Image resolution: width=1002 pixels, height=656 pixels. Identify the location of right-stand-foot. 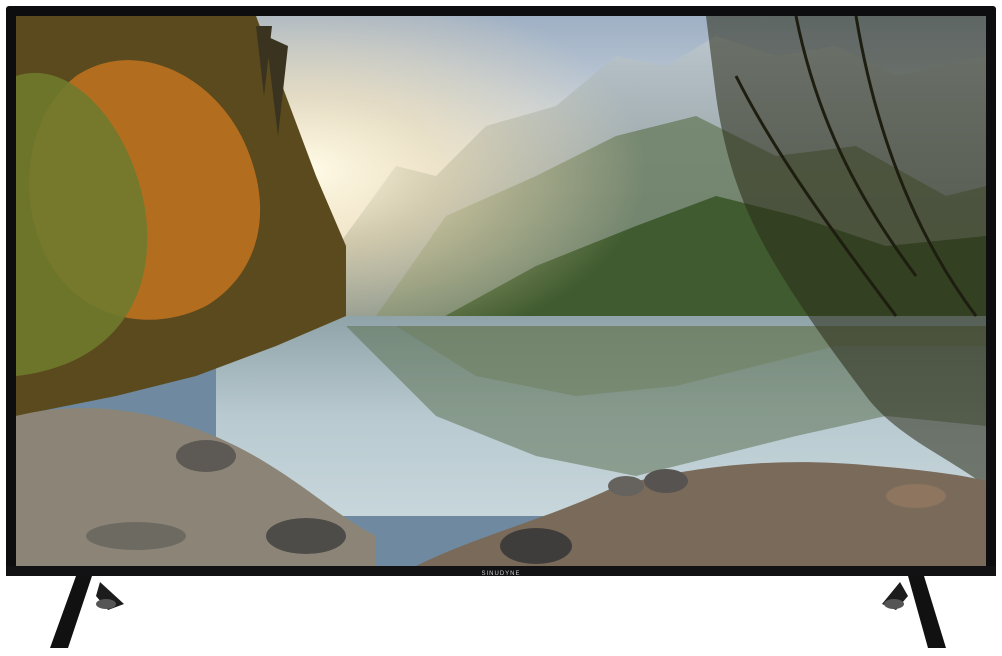
(920, 613).